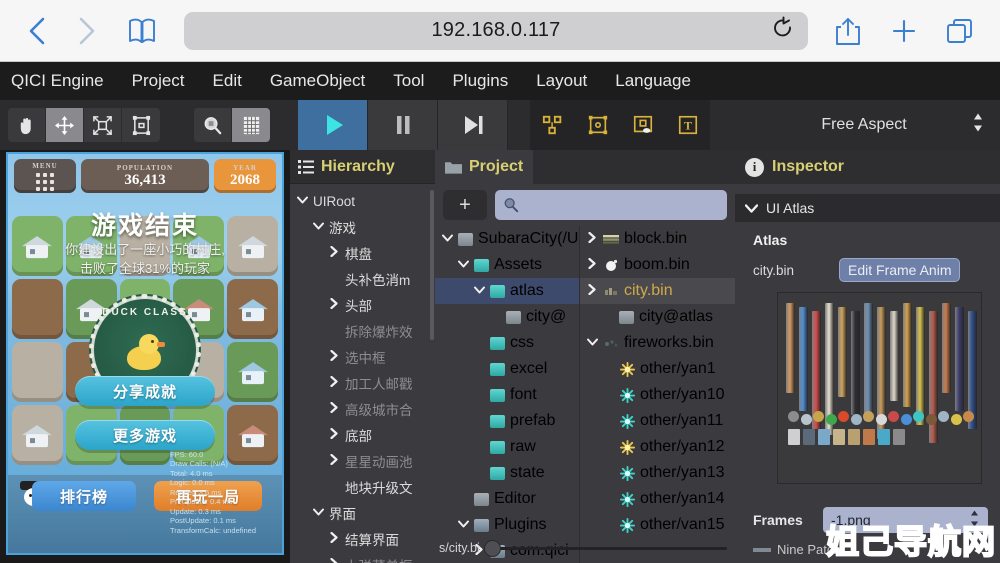 The height and width of the screenshot is (563, 1000). I want to click on menu-item-project: Project, so click(158, 81).